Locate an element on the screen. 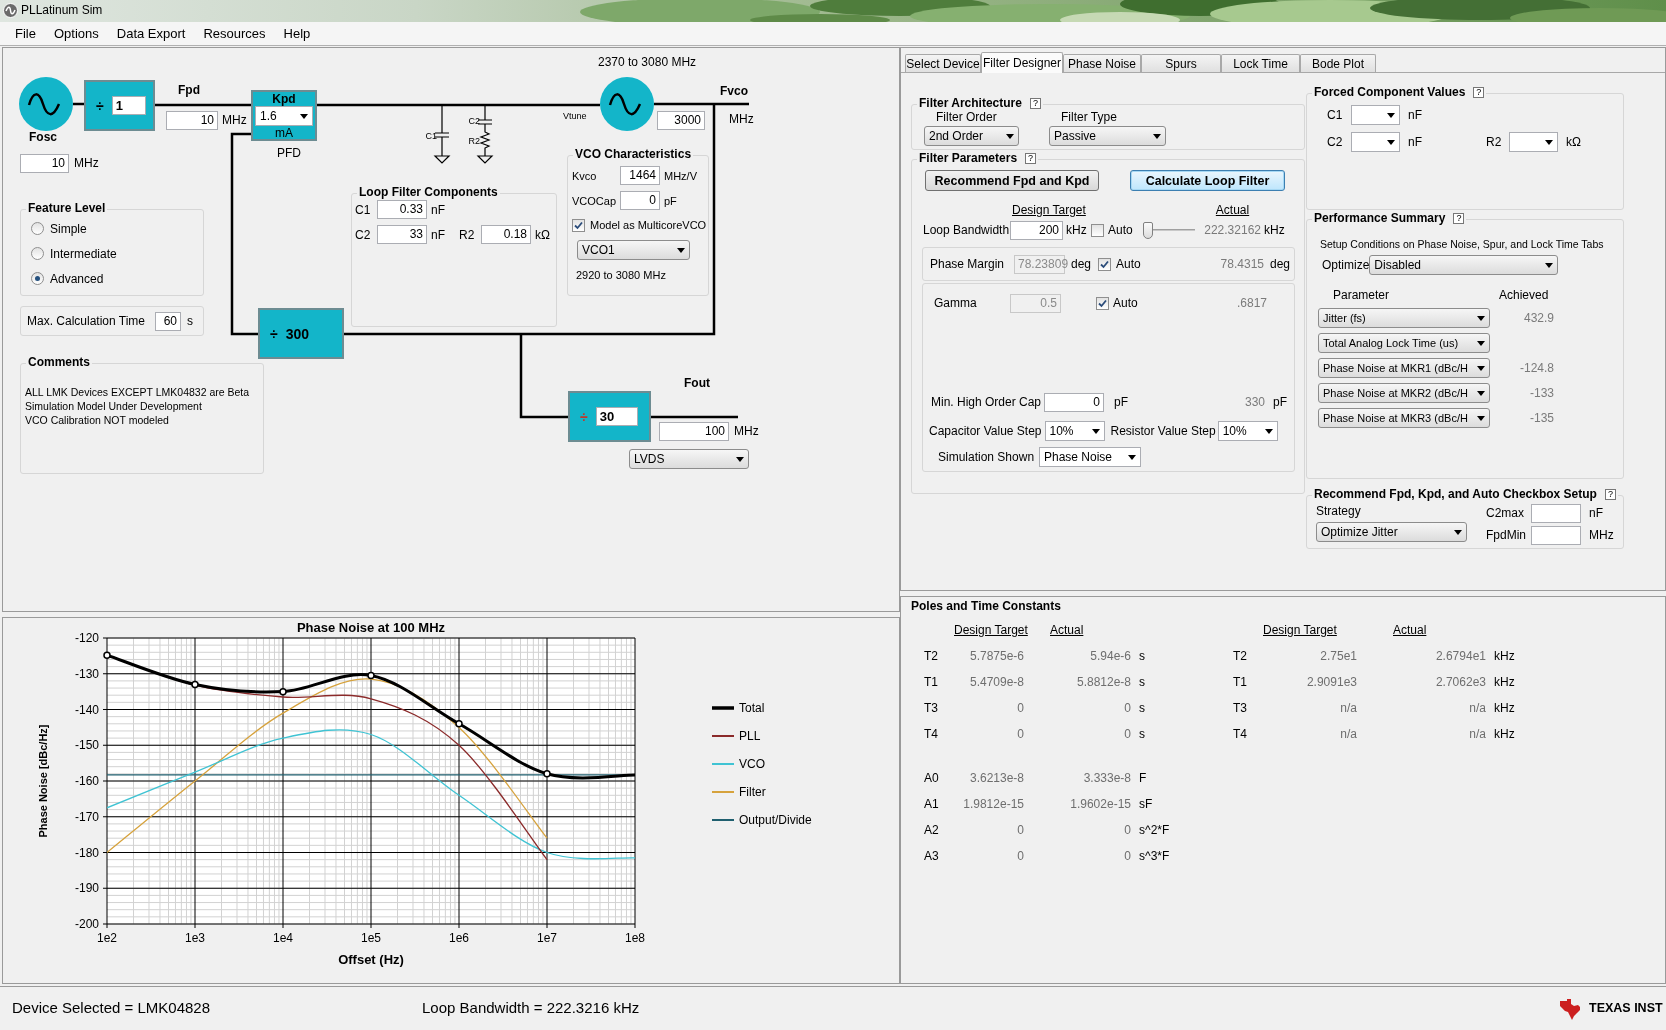 This screenshot has width=1666, height=1030. menu-item: Data Export is located at coordinates (151, 33).